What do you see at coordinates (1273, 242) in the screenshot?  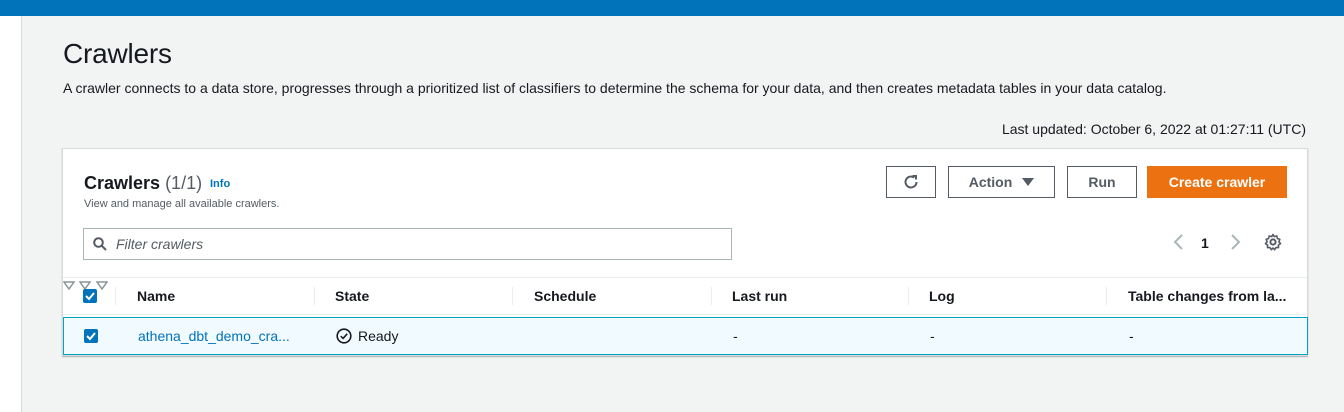 I see `gear-icon` at bounding box center [1273, 242].